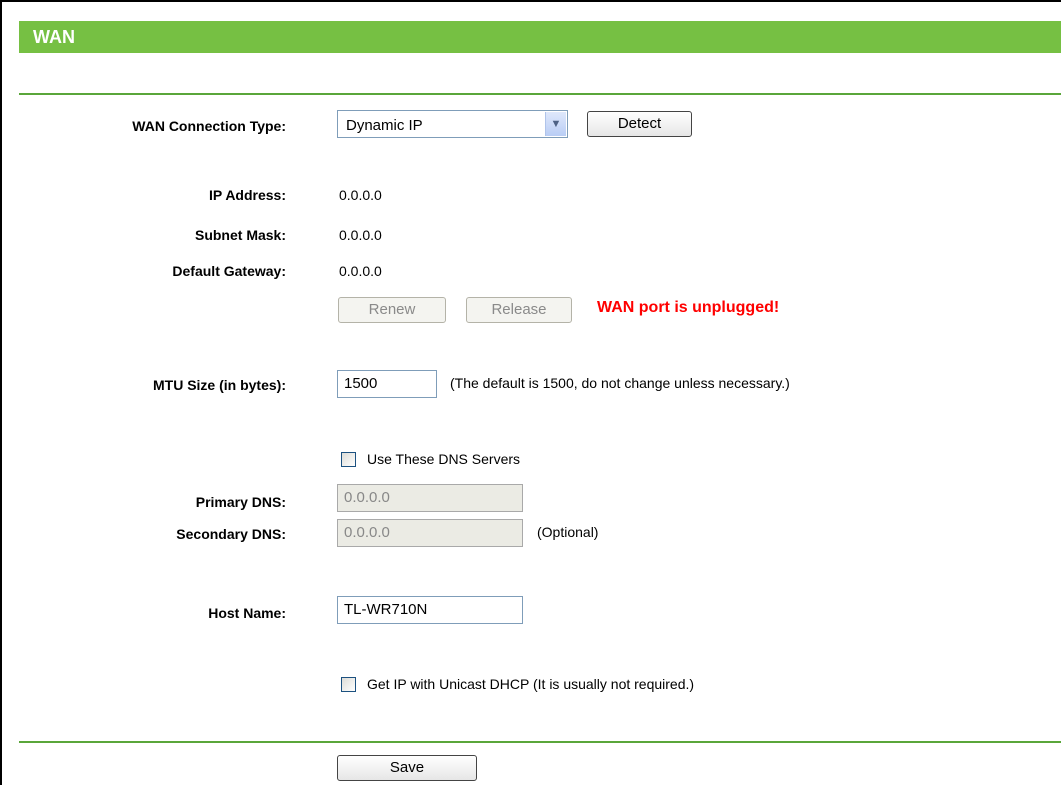  What do you see at coordinates (229, 271) in the screenshot?
I see `default-gateway-label: Default Gateway:` at bounding box center [229, 271].